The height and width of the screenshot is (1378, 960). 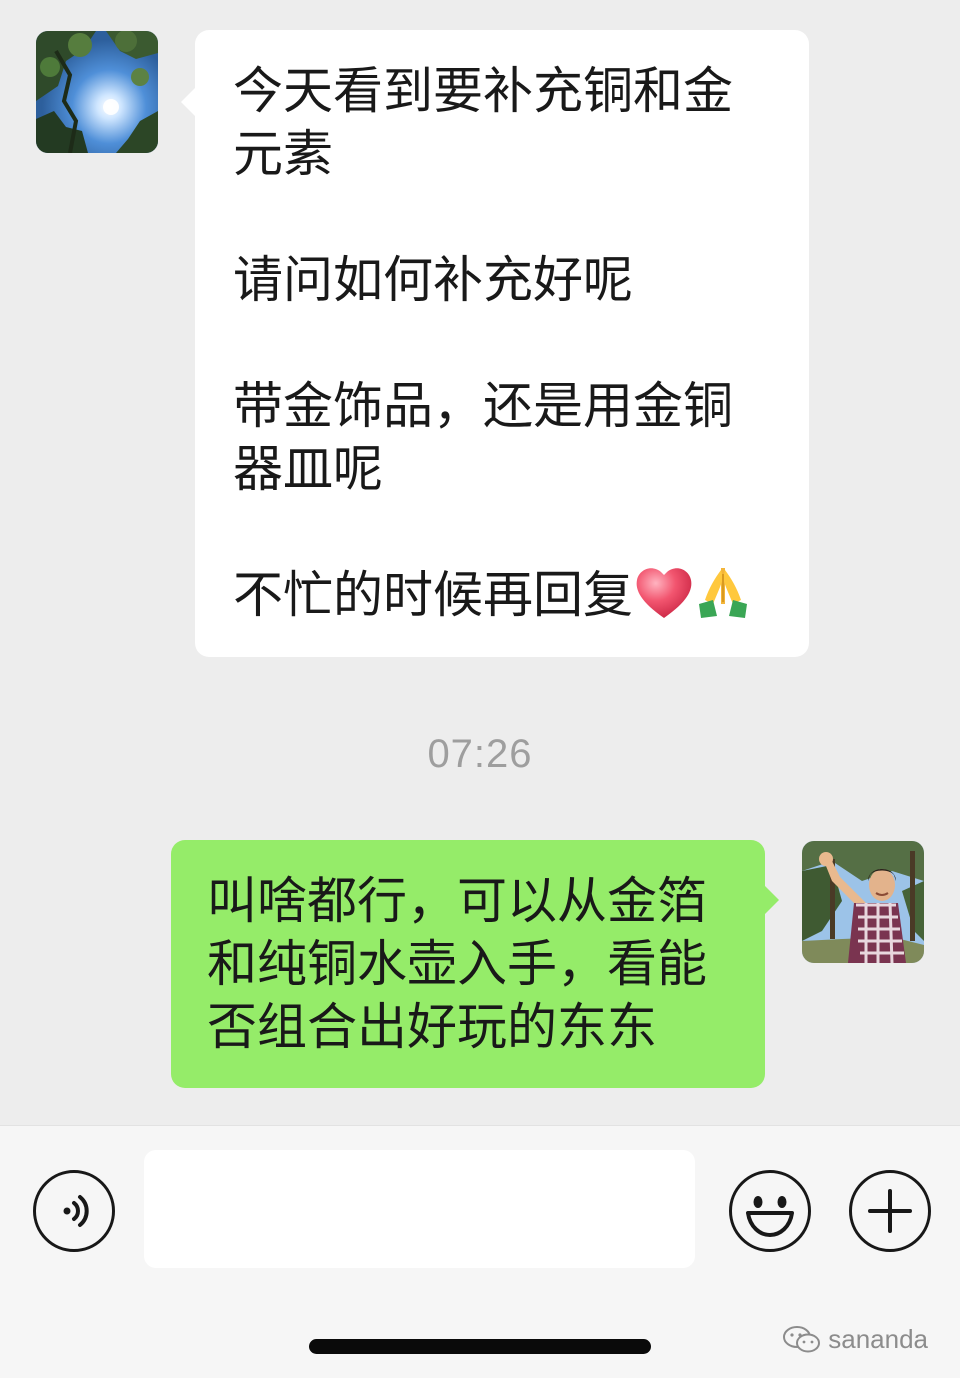 I want to click on message-paragraph-2: 请问如何补充好呢, so click(x=433, y=280).